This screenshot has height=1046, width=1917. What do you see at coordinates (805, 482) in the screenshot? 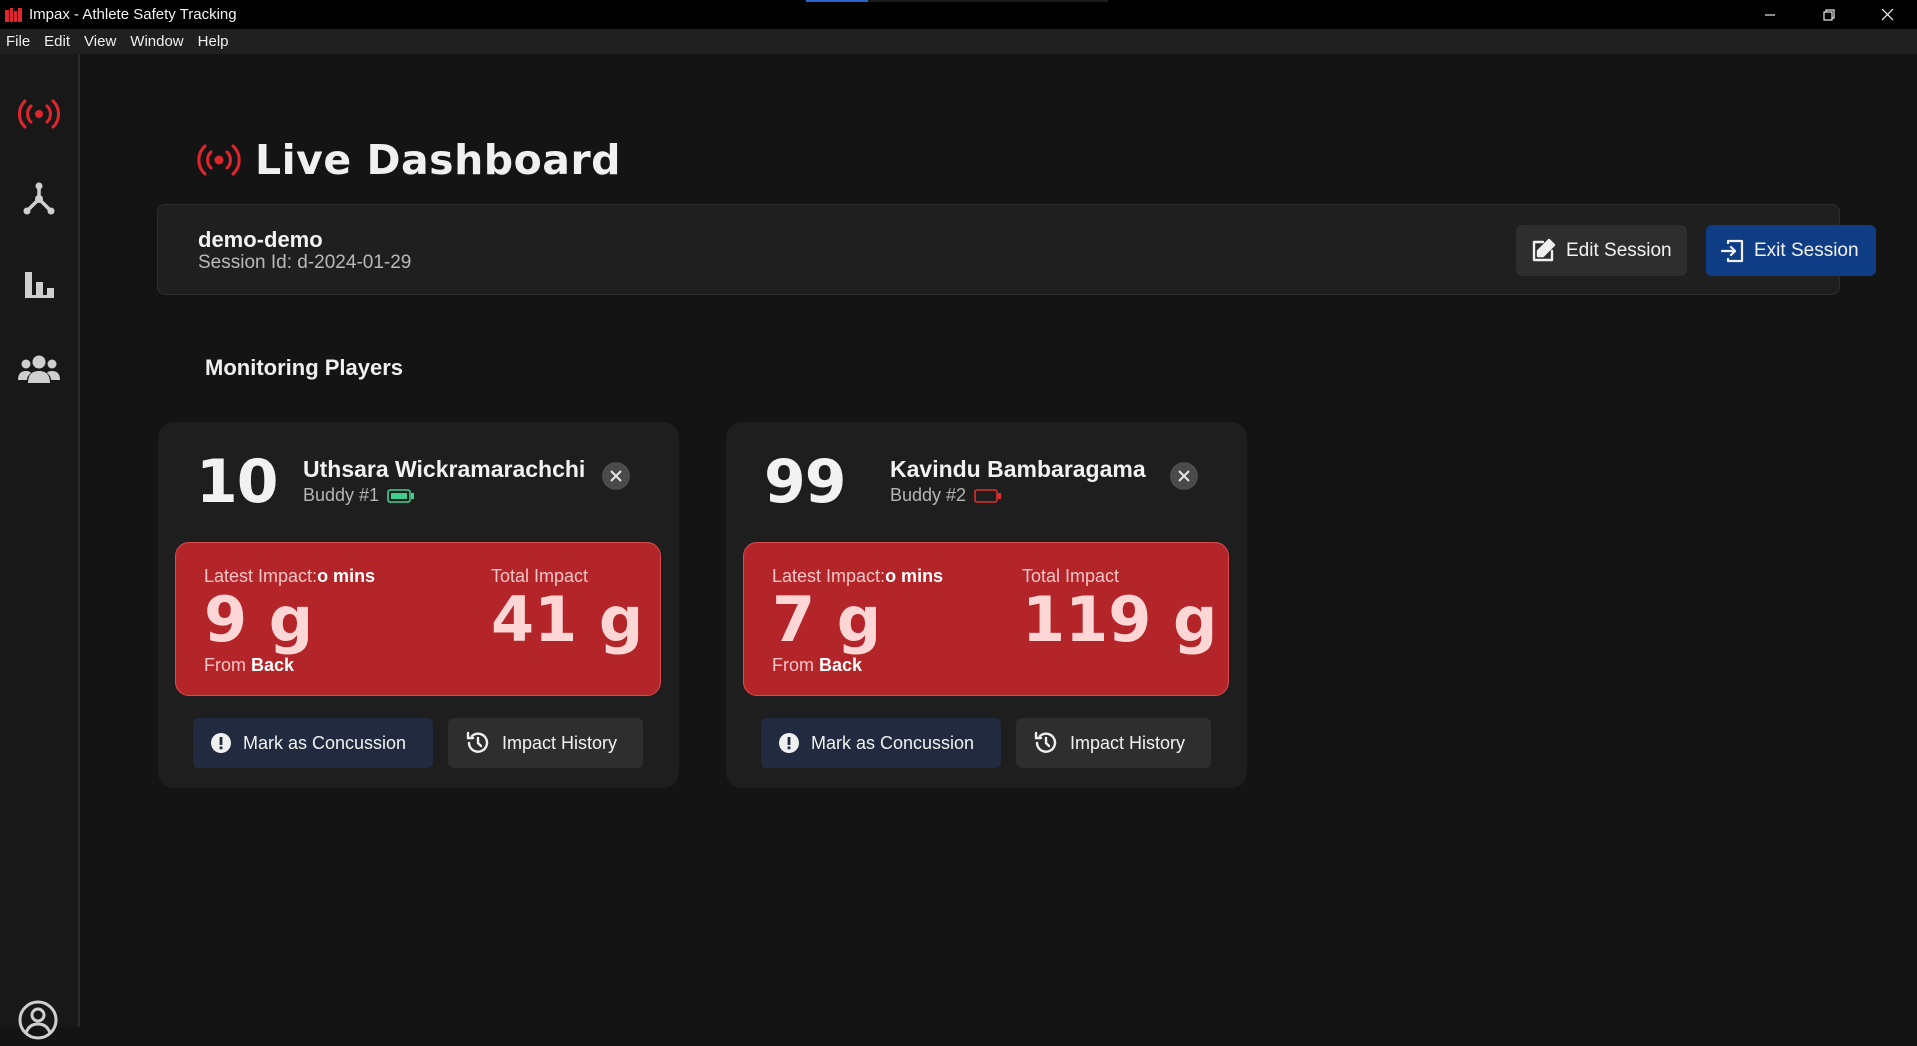
I see `player-number: 99` at bounding box center [805, 482].